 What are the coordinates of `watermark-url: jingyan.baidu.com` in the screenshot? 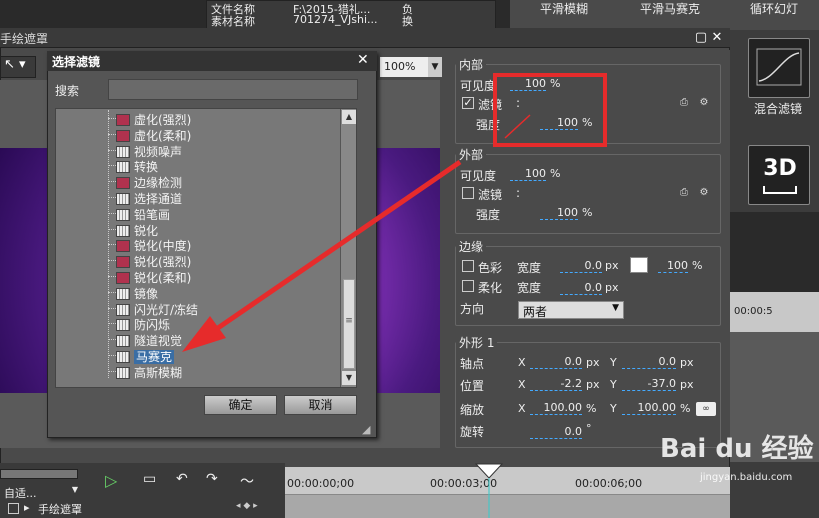 It's located at (746, 477).